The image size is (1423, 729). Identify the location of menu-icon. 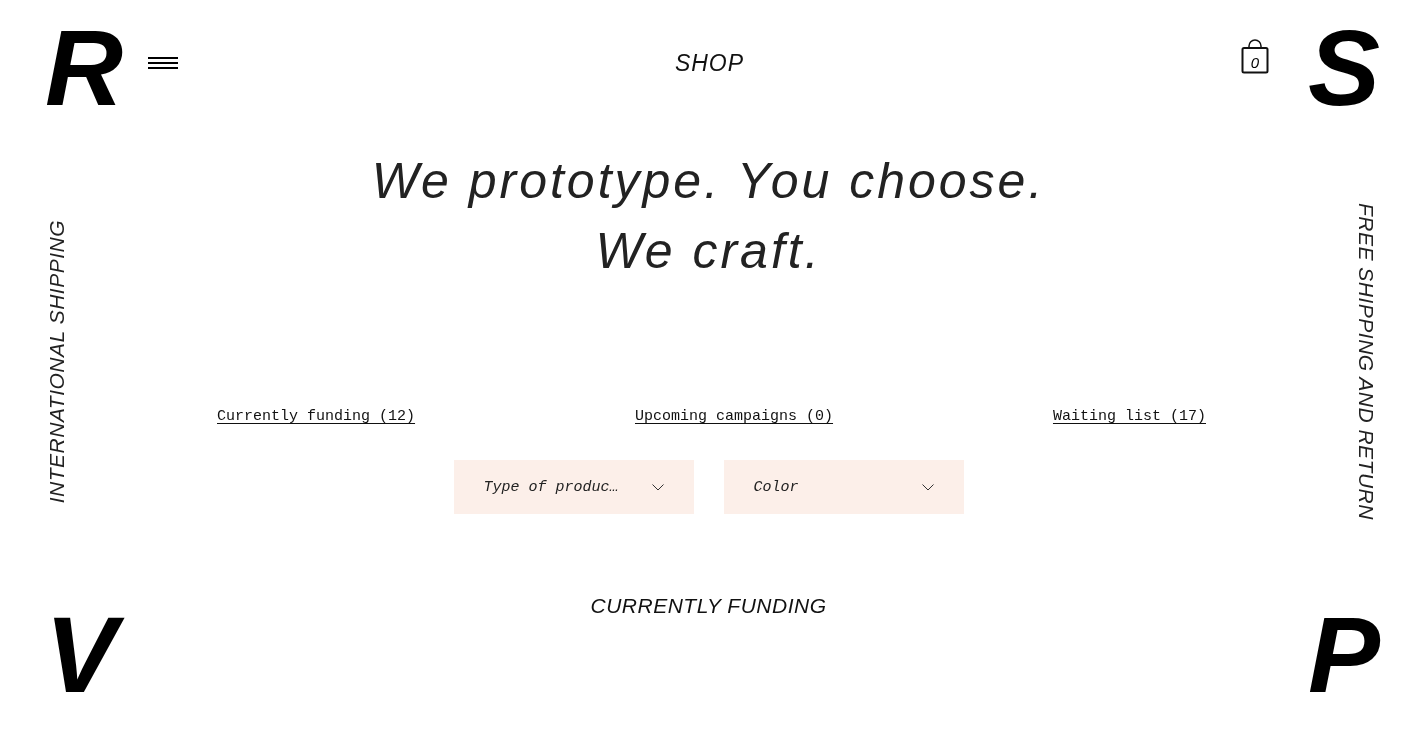
(163, 63).